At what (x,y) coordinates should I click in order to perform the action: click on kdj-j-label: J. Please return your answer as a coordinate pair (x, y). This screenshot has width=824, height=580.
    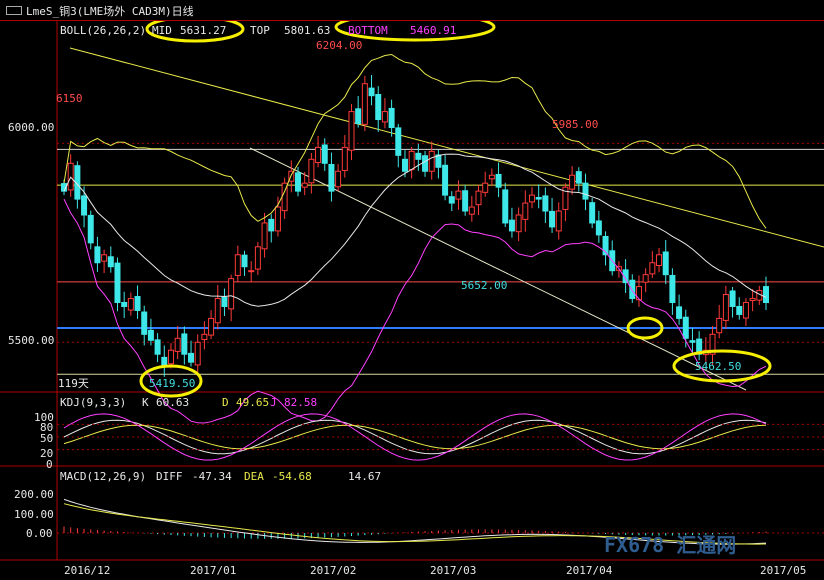
    Looking at the image, I should click on (273, 402).